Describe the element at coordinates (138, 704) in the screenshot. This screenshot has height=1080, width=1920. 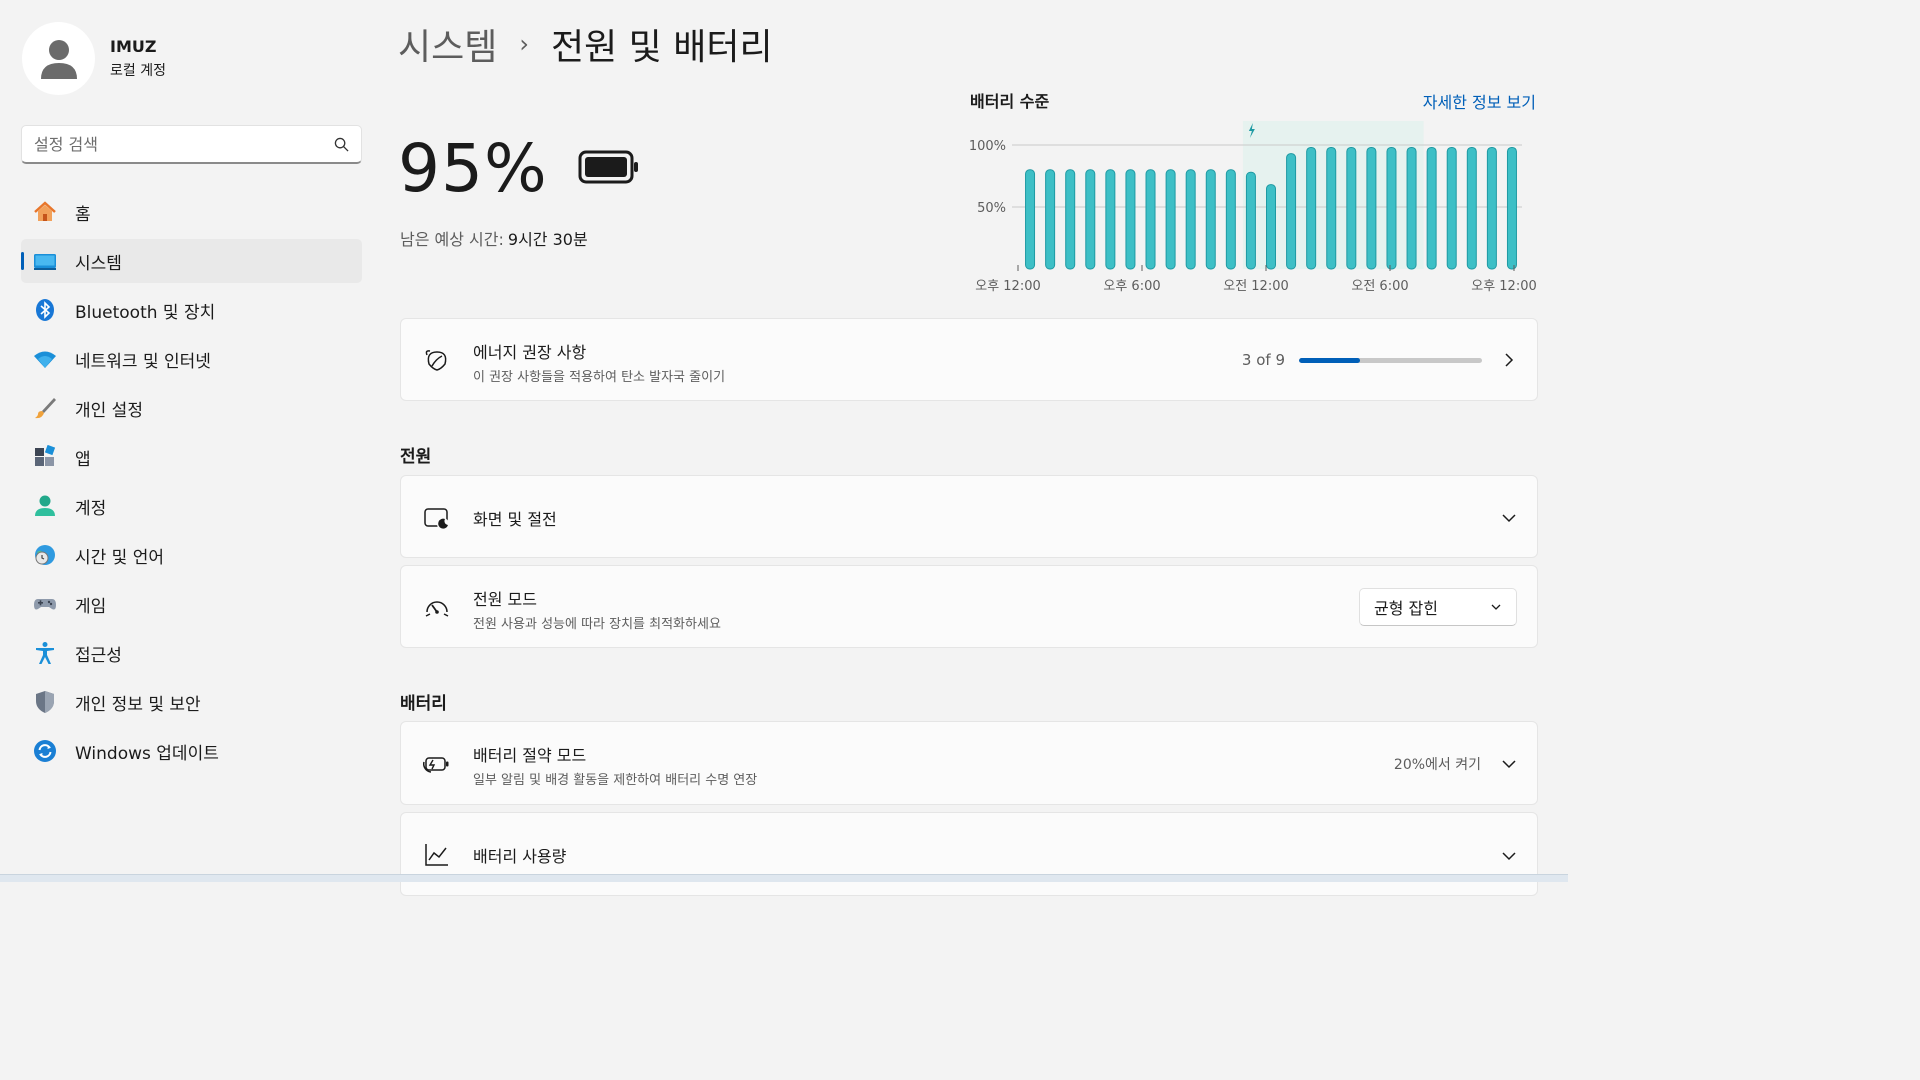
I see `sidebar-item-label: 개인 정보 및 보안` at that location.